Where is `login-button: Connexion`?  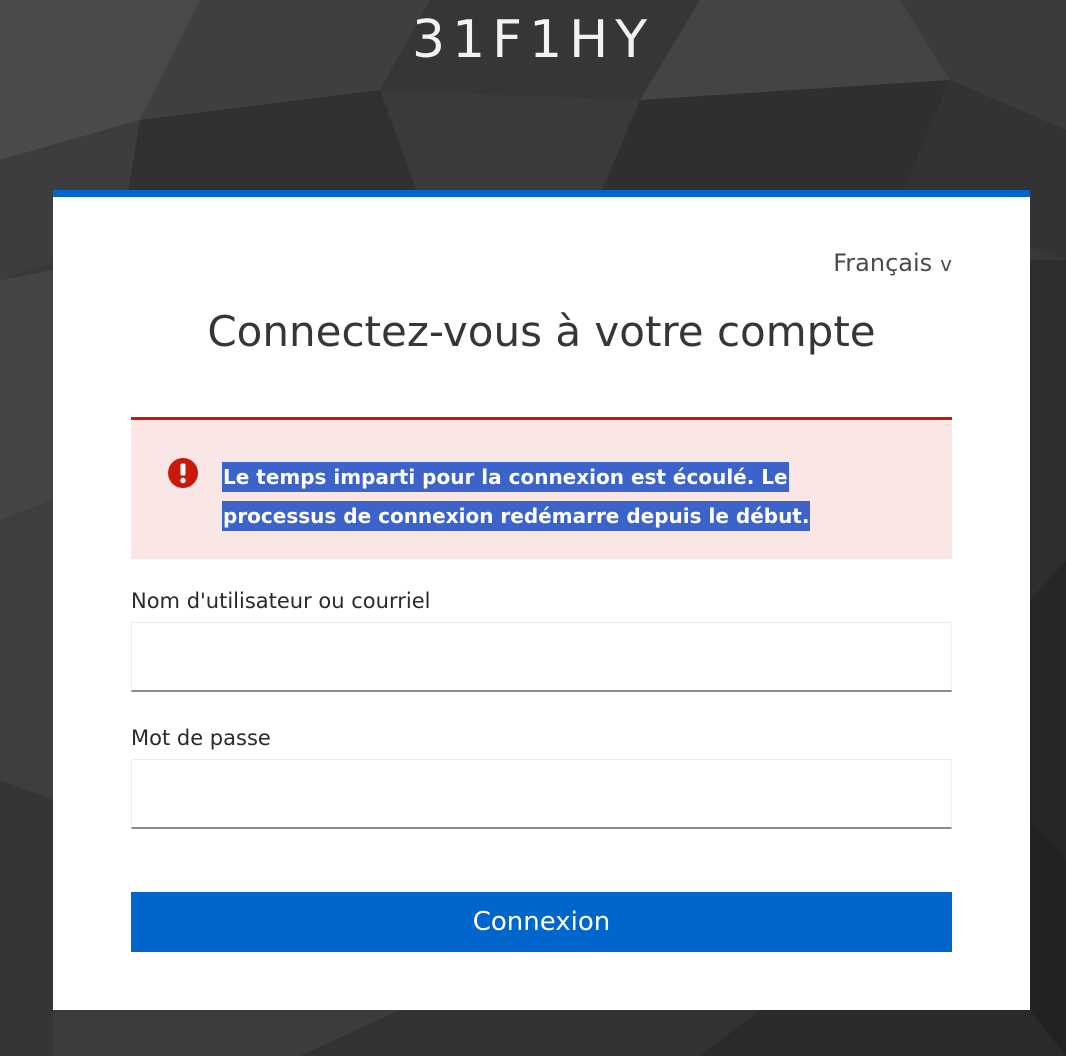
login-button: Connexion is located at coordinates (541, 922).